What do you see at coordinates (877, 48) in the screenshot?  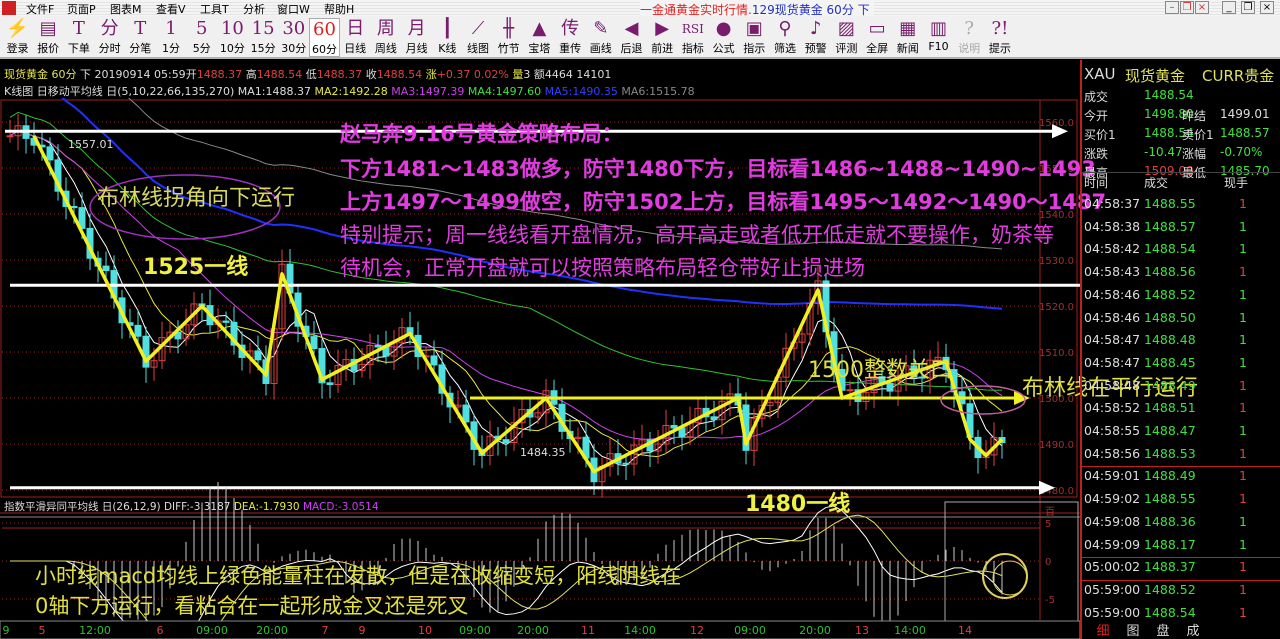 I see `toolbar-label: 全屏` at bounding box center [877, 48].